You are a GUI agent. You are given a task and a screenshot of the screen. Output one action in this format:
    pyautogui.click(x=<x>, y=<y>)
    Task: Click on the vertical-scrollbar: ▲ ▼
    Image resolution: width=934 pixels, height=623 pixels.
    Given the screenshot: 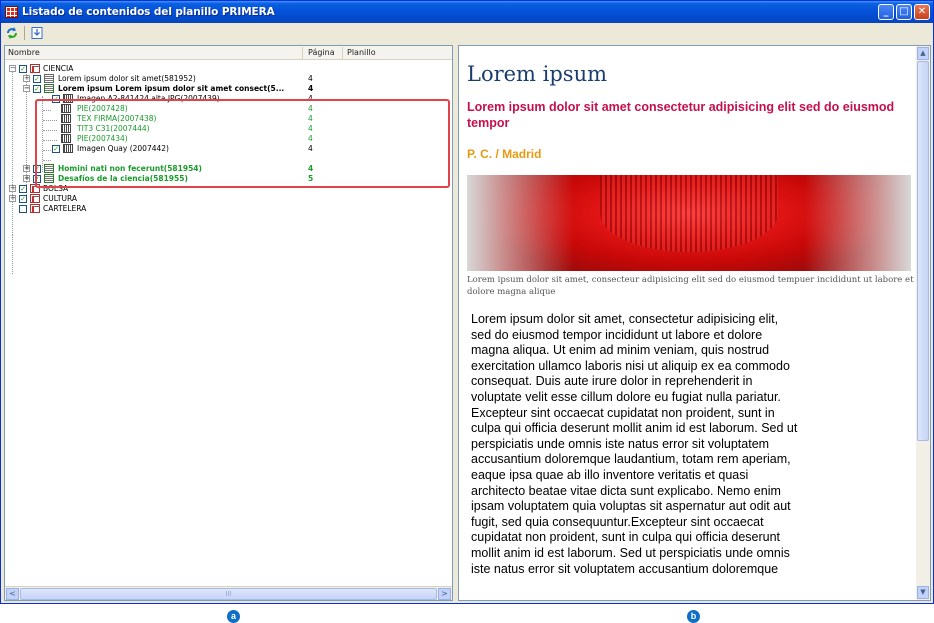 What is the action you would take?
    pyautogui.click(x=923, y=323)
    